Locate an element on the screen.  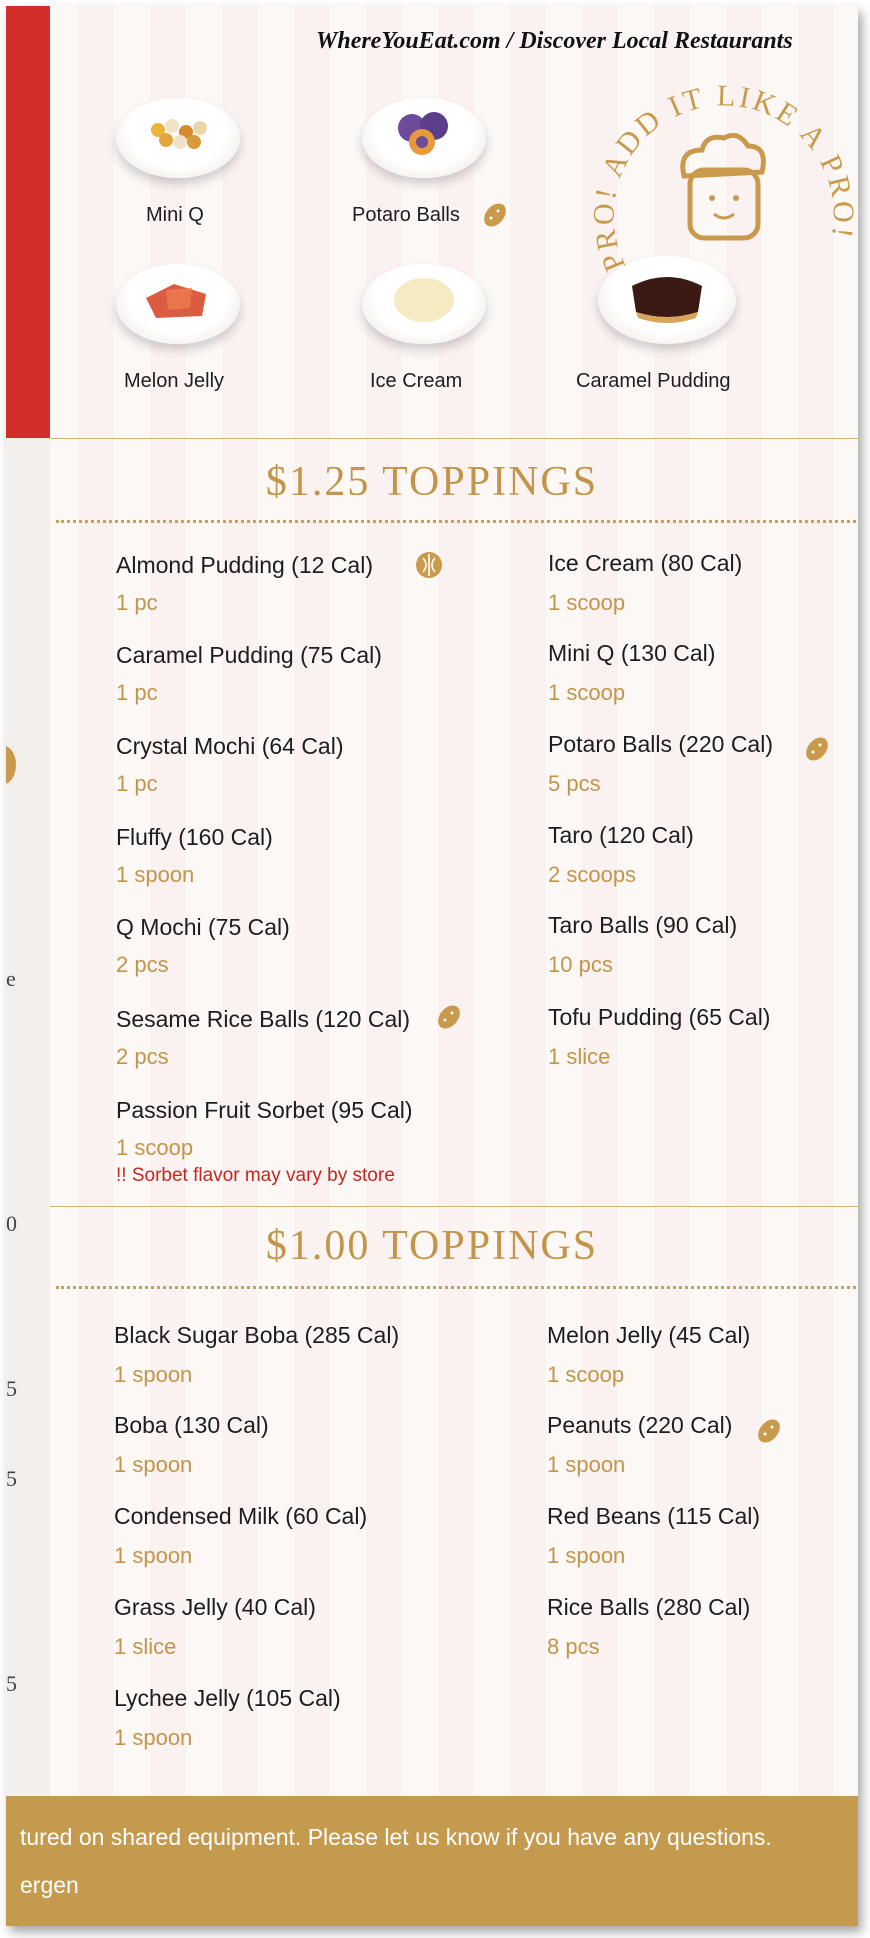
topping-name: Condensed Milk (60 Cal) is located at coordinates (241, 1516).